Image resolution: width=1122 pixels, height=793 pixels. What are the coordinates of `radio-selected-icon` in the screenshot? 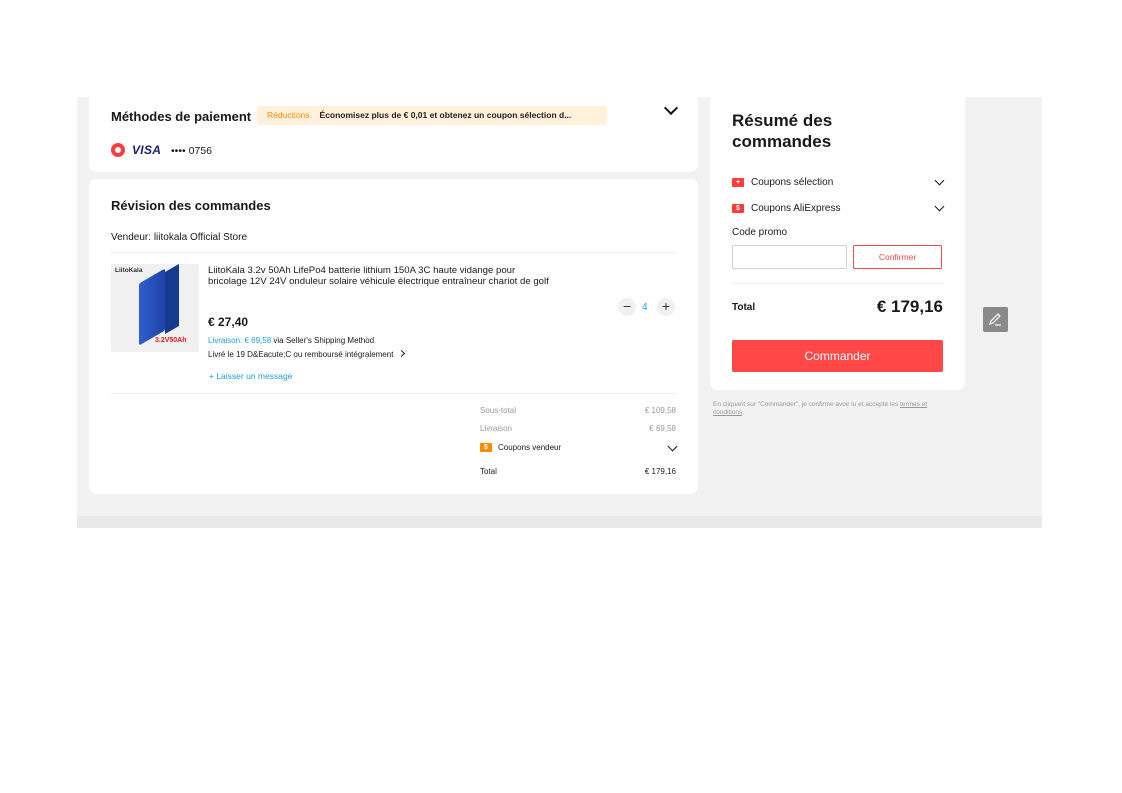 It's located at (118, 150).